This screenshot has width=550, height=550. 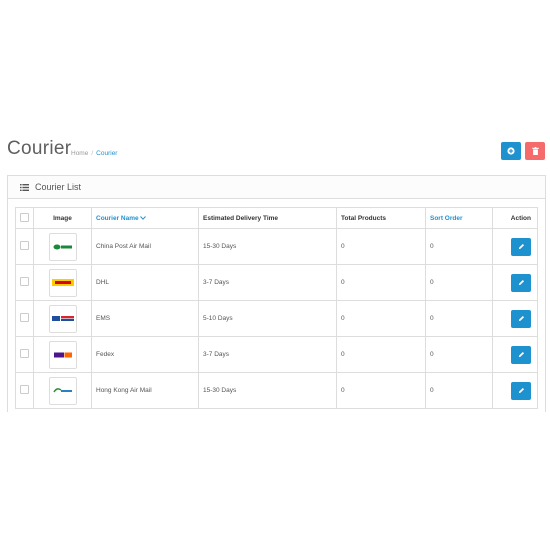 I want to click on trash-icon, so click(x=535, y=151).